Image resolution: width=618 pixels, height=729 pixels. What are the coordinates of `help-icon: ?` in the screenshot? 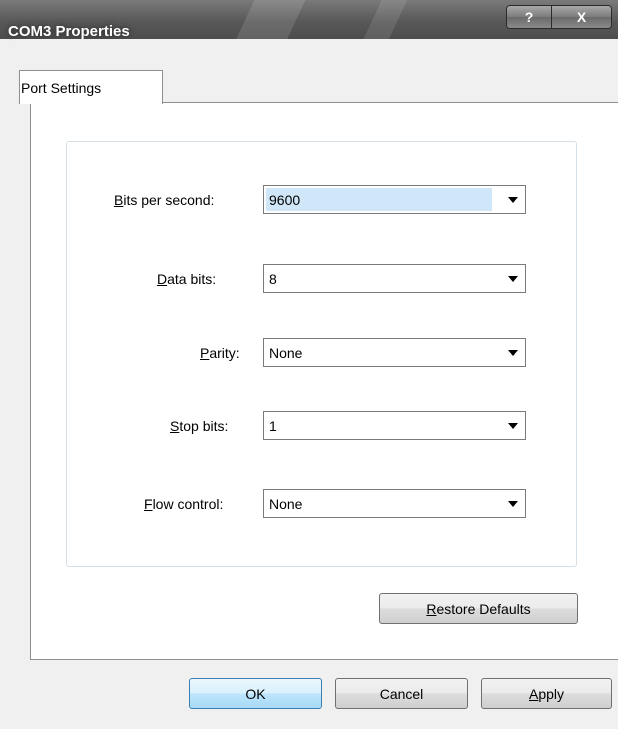 It's located at (529, 17).